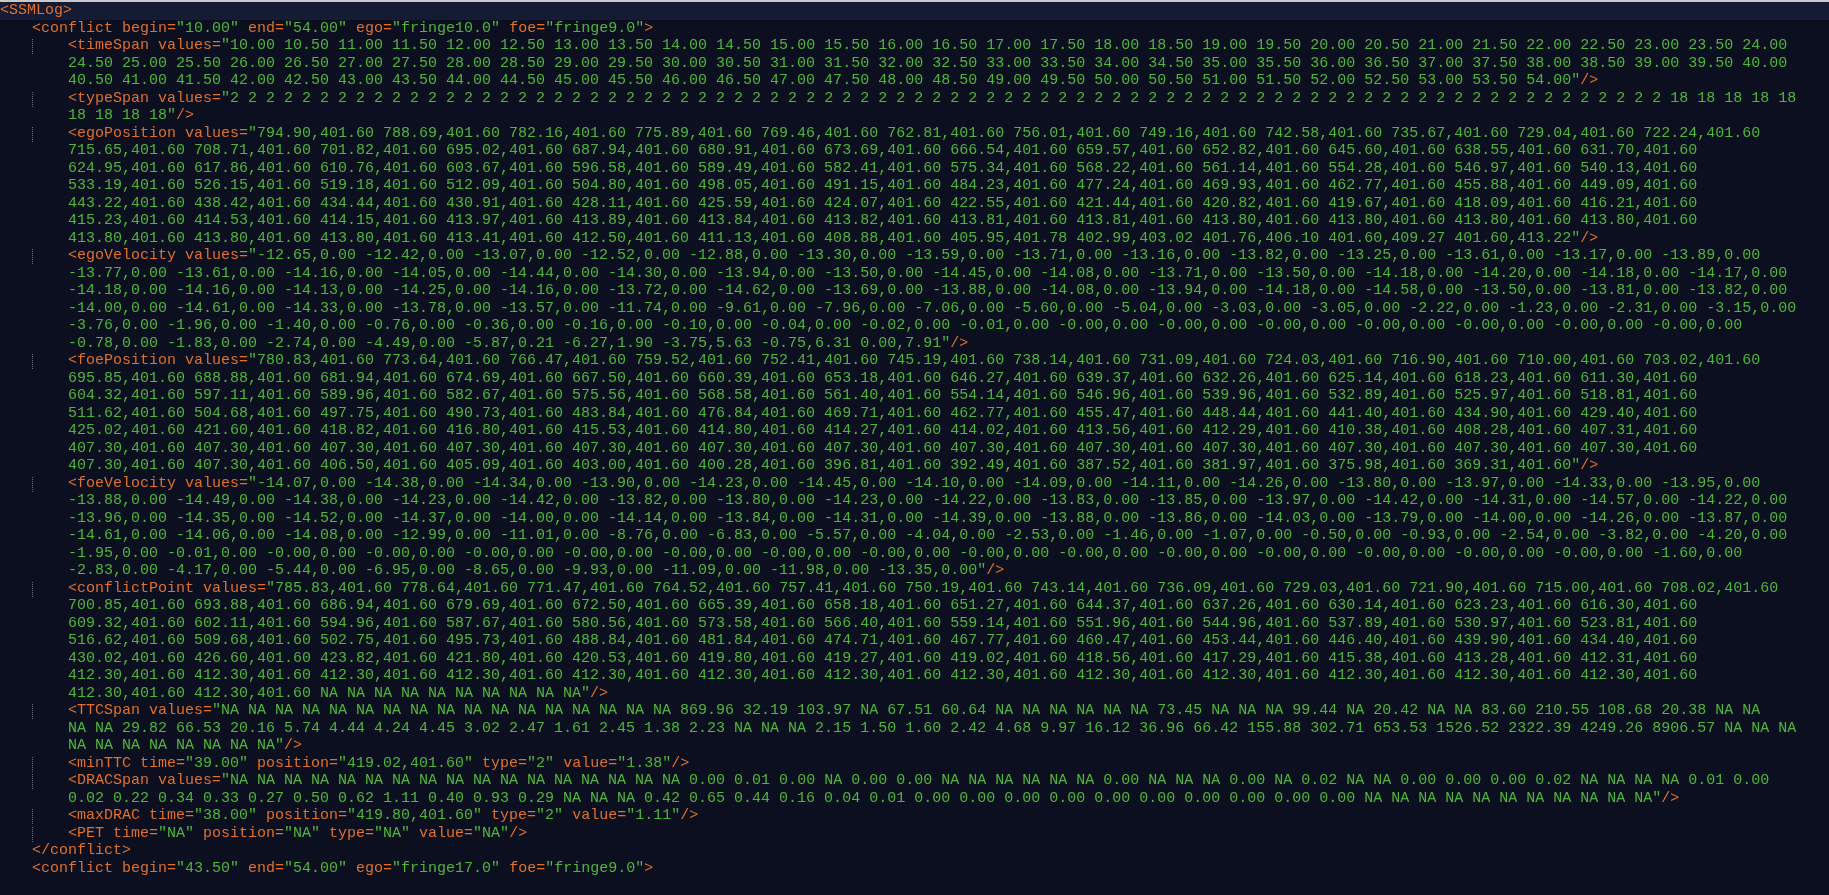  I want to click on code-line: 407.30,401.60 407.30,401.60 406.50,401.60 405.09,401.60 403.00,401.60 400.28,401.60 396.81,401.60 392.49,401.60 387.52,401.60 381.97,401.60 375.98,401.60 369.31,401.60"/>, so click(834, 466).